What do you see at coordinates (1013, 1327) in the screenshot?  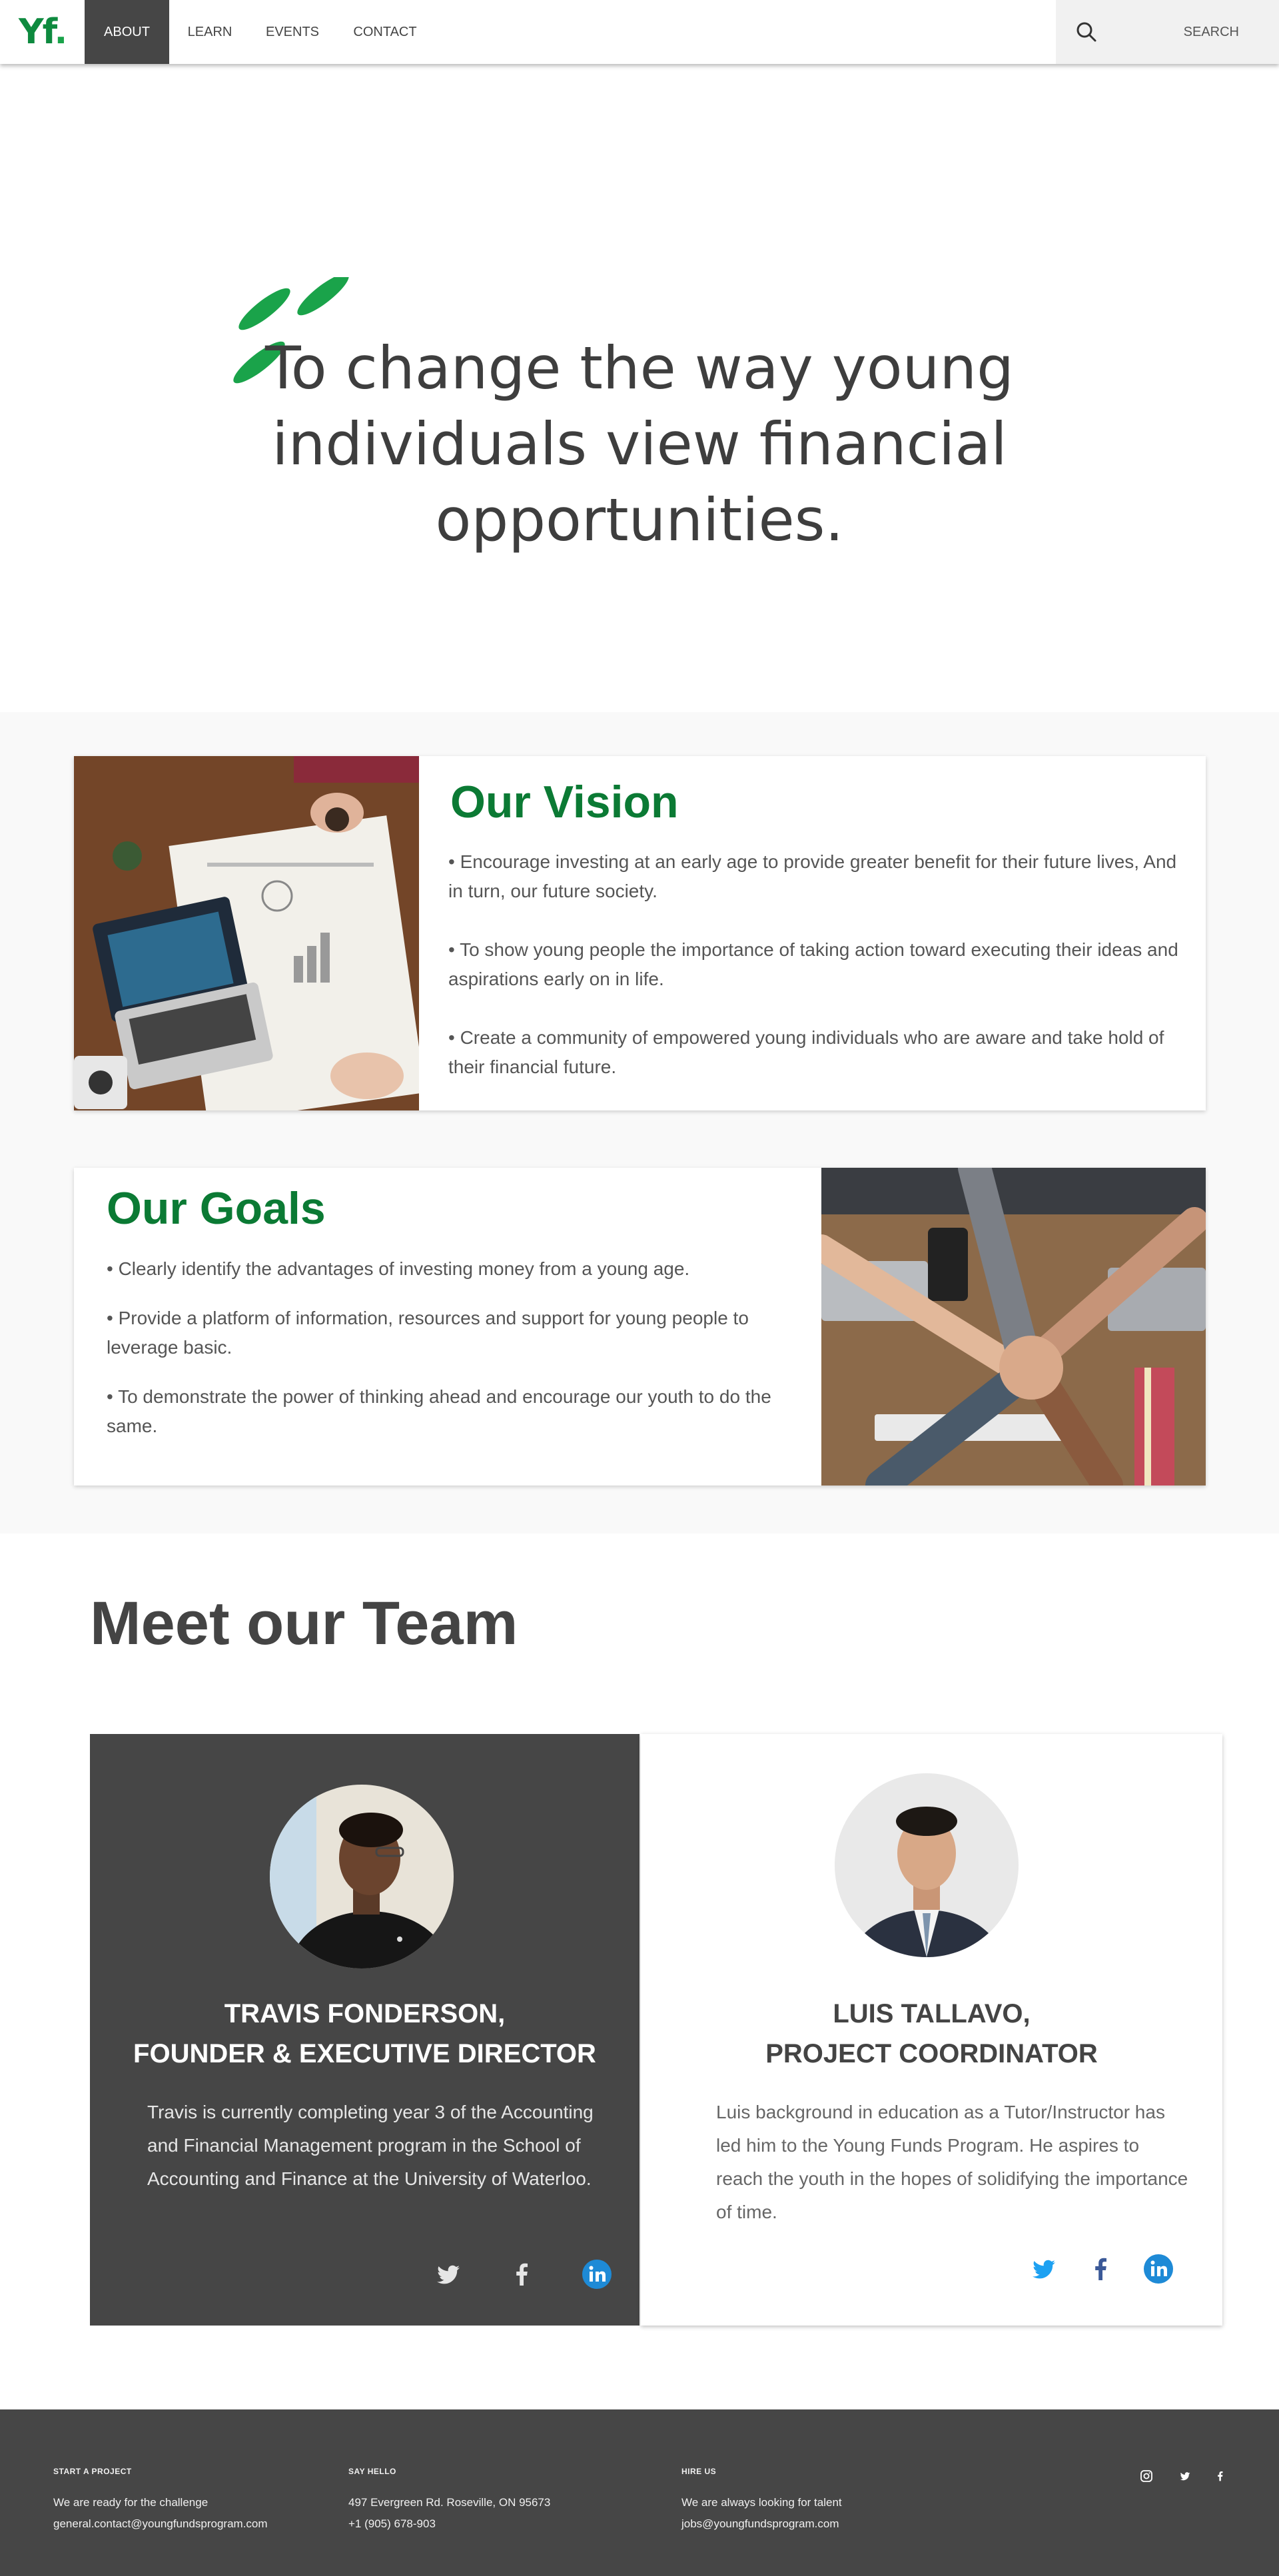 I see `goals-image` at bounding box center [1013, 1327].